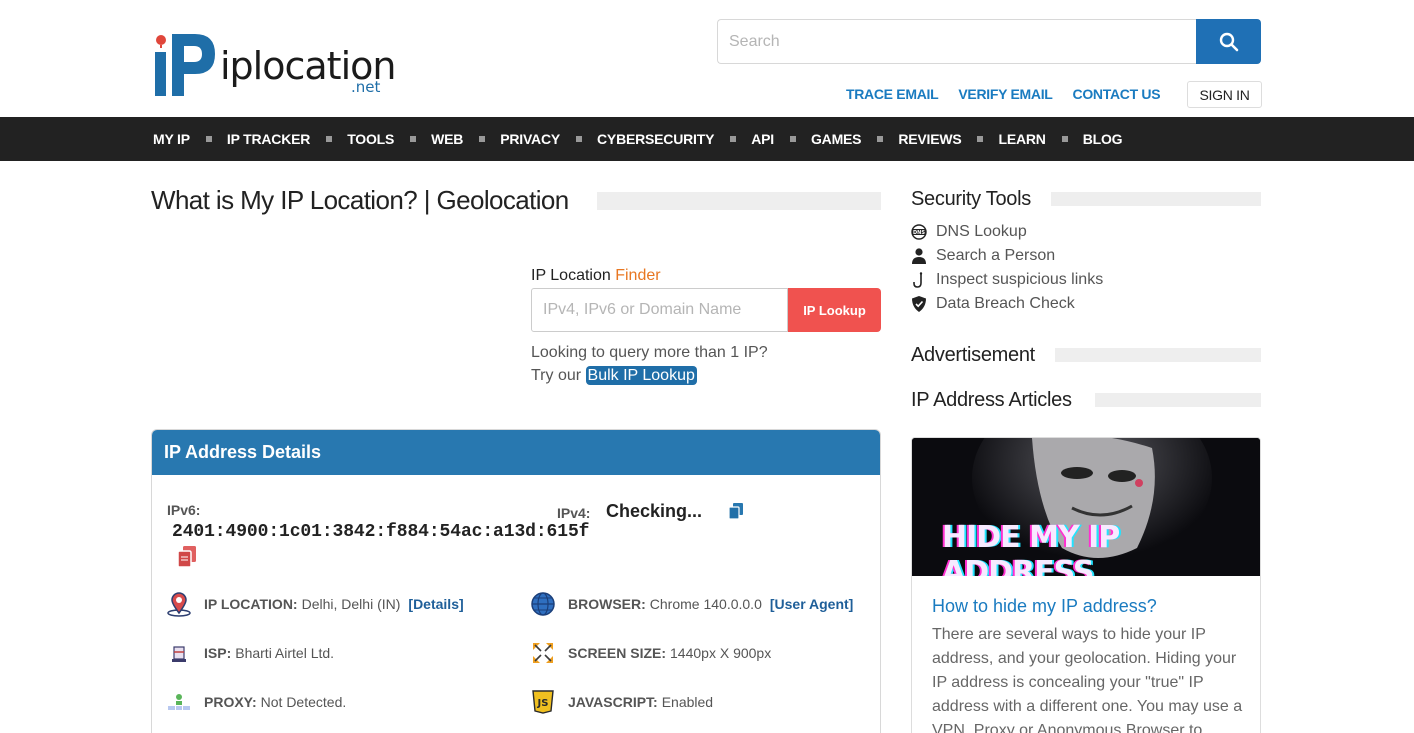 The image size is (1414, 733). Describe the element at coordinates (543, 604) in the screenshot. I see `globe-icon` at that location.